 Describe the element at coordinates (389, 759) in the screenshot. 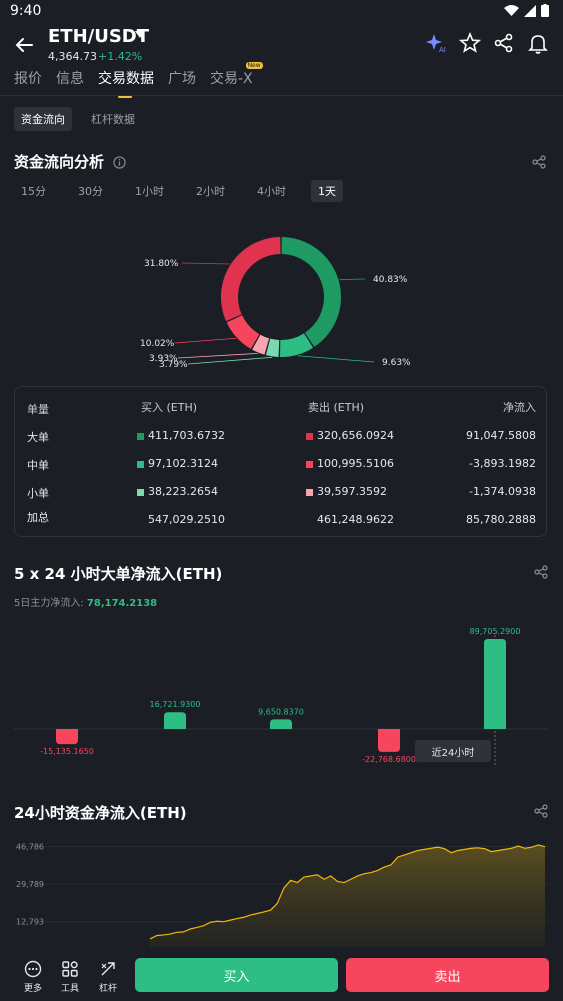

I see `bar-value-label: -22,768.6800` at that location.